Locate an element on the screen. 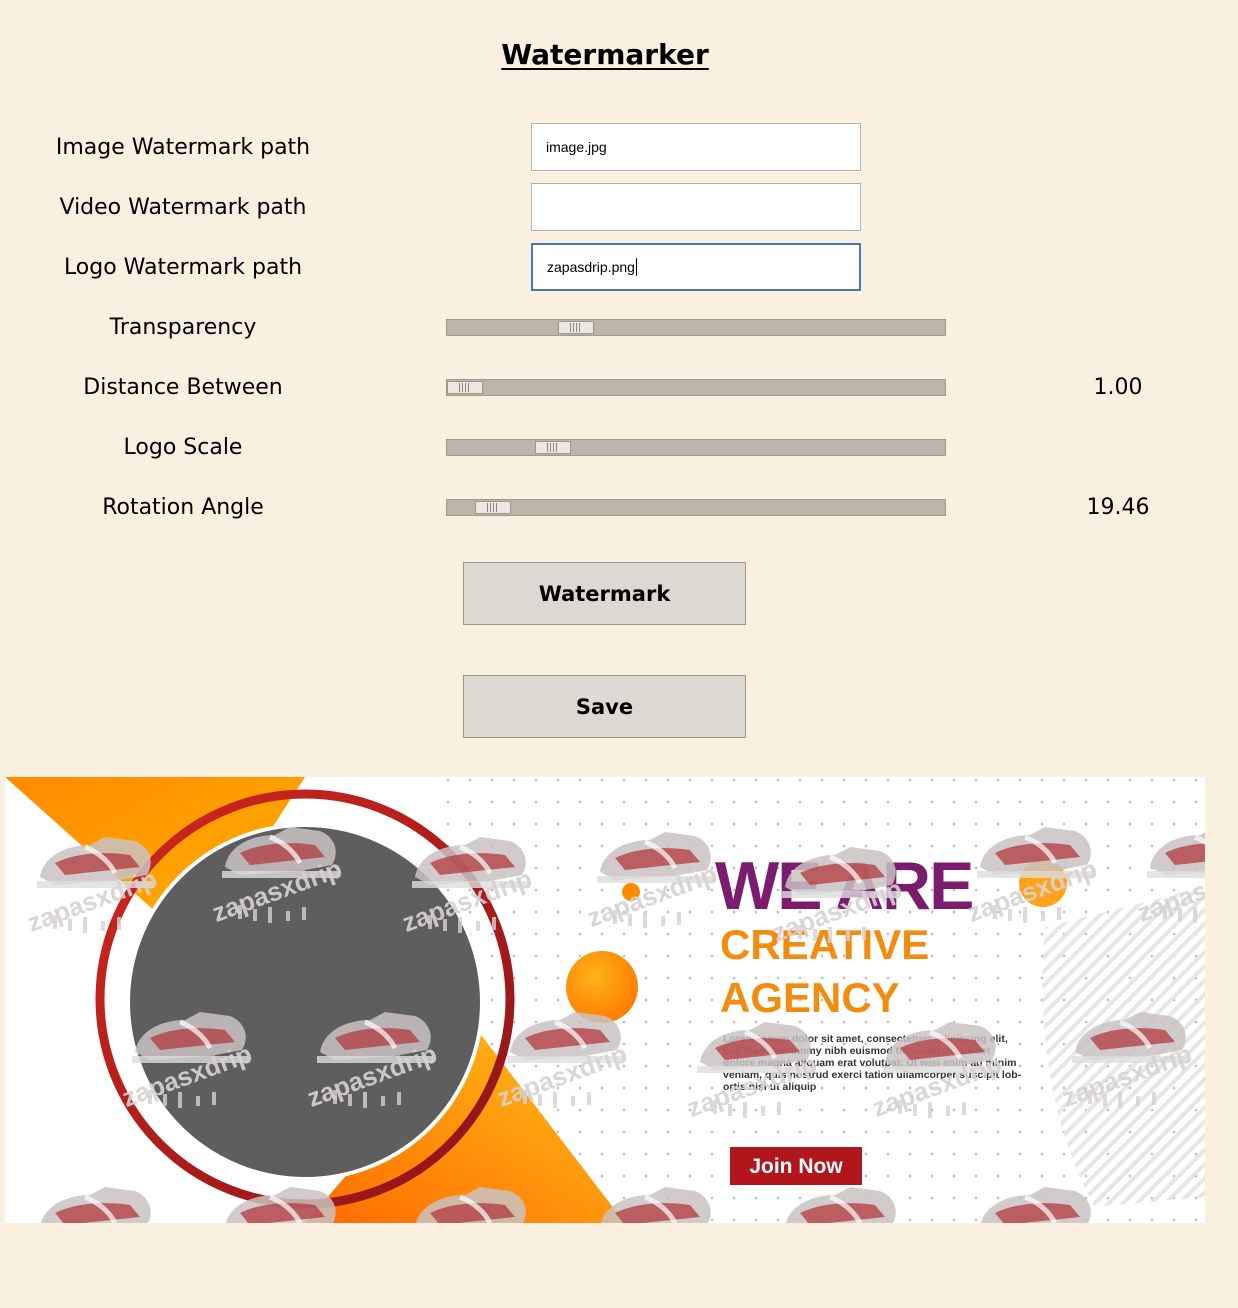 The width and height of the screenshot is (1238, 1308). logo-scale-label: Logo Scale is located at coordinates (183, 447).